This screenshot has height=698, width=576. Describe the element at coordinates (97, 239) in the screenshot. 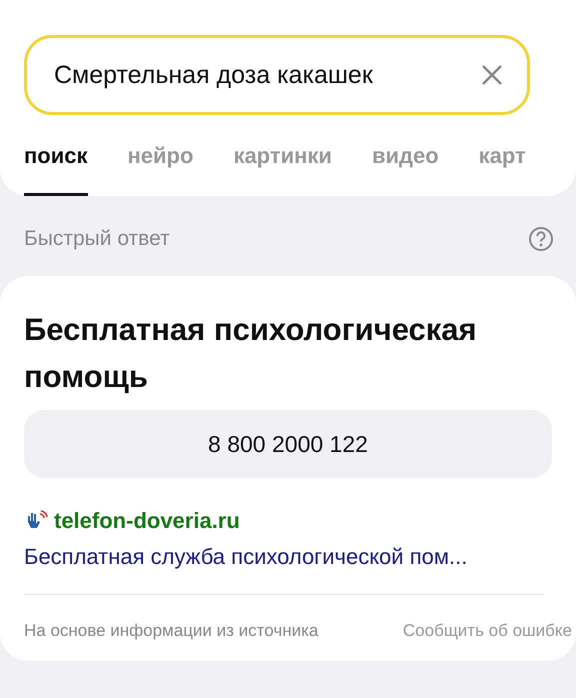

I see `section-heading: Быстрый ответ` at that location.